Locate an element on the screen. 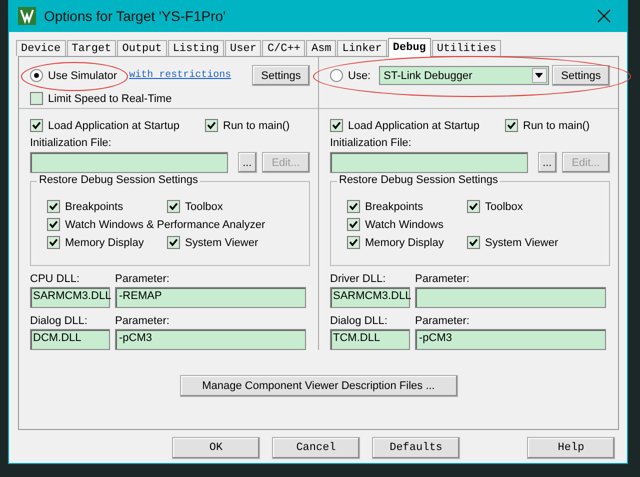 The height and width of the screenshot is (477, 640). checkbox-label: Watch Windows & Performance Analyzer is located at coordinates (165, 224).